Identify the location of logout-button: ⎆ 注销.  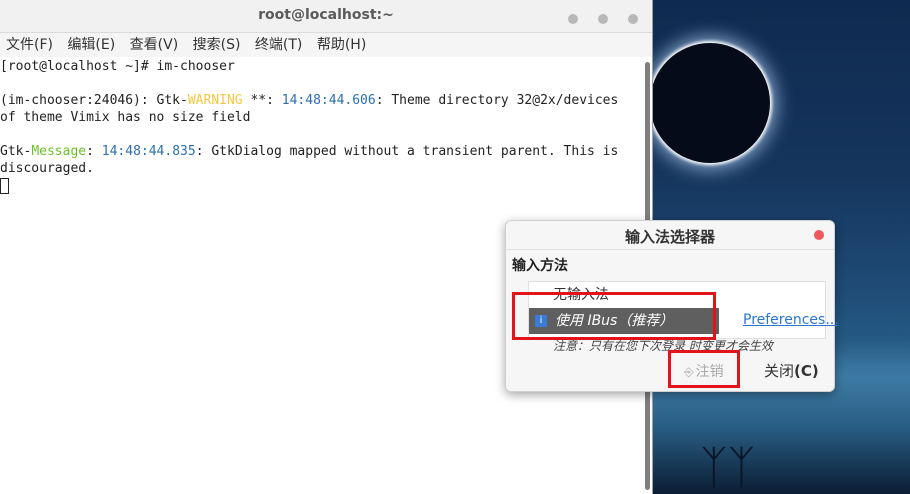
(704, 371).